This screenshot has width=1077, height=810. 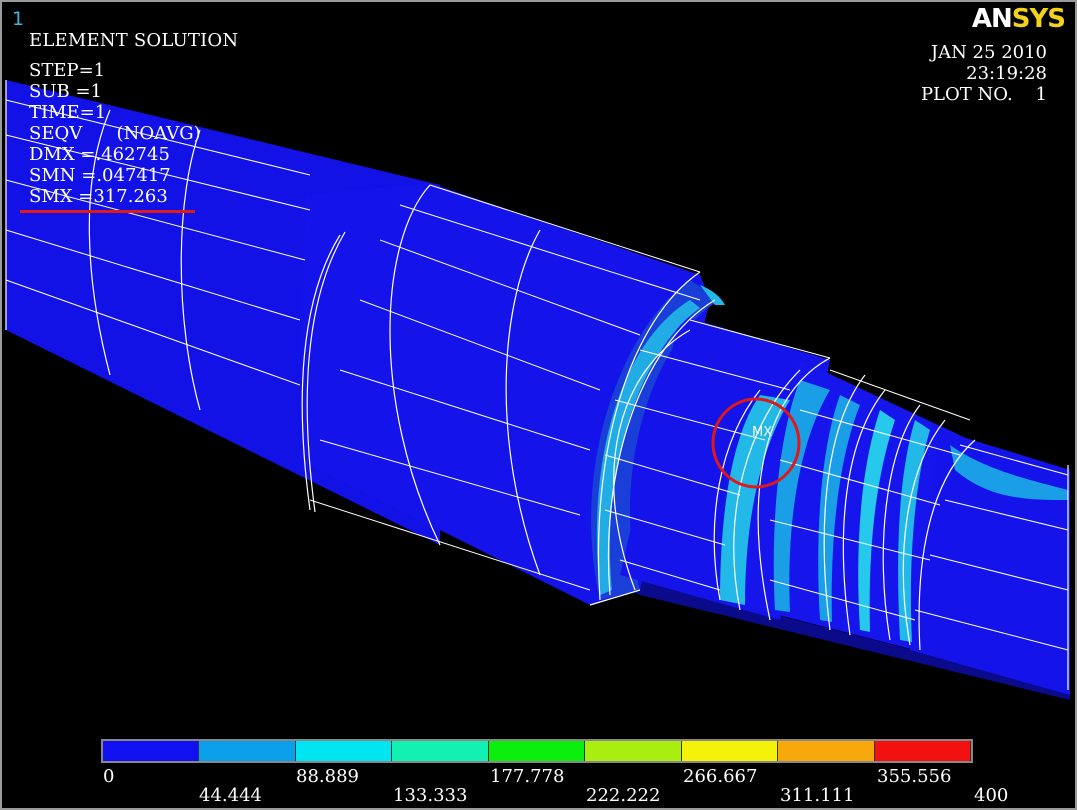 I want to click on plot-number: PLOT NO. 1, so click(x=983, y=94).